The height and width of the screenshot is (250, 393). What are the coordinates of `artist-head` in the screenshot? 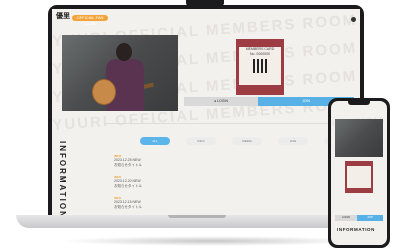 It's located at (124, 52).